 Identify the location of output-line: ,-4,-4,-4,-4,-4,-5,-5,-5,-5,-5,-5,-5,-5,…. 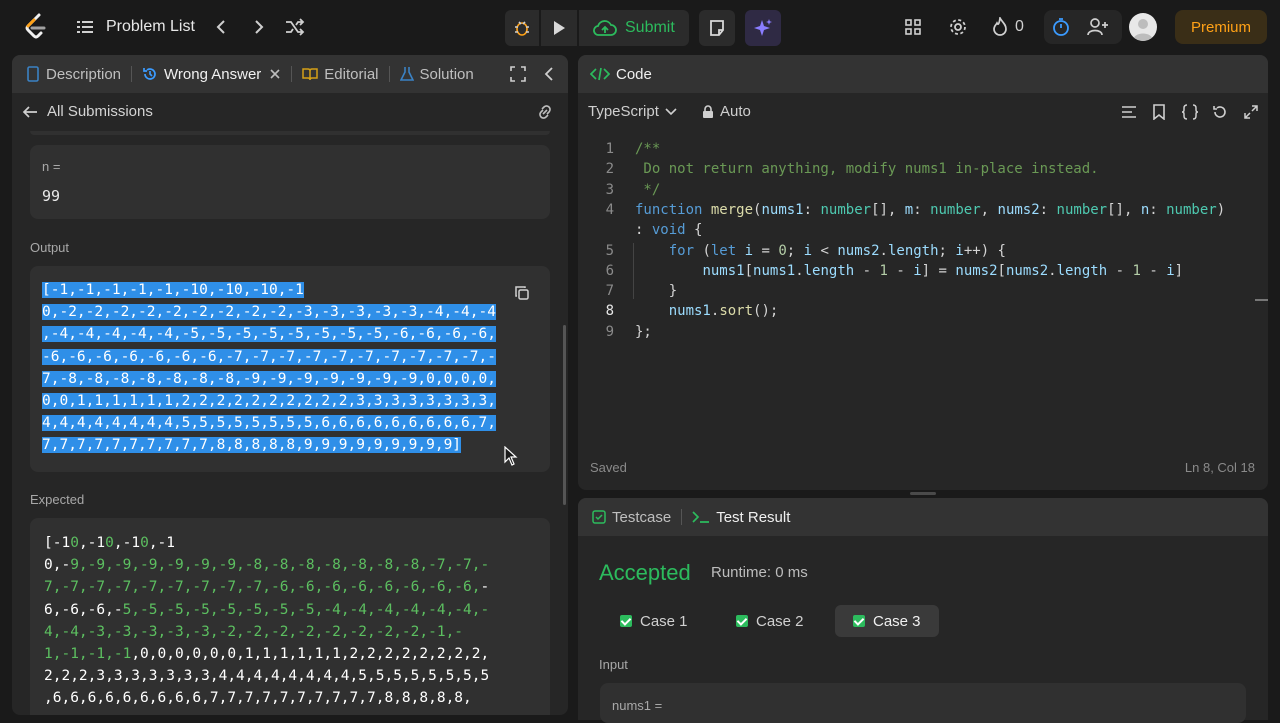
(269, 334).